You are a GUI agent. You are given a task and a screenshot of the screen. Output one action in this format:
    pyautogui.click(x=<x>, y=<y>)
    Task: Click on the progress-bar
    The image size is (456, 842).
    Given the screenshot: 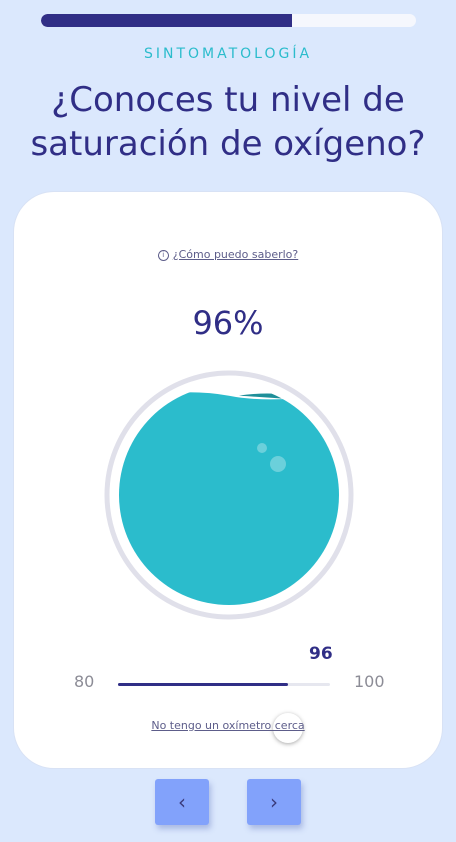 What is the action you would take?
    pyautogui.click(x=228, y=20)
    